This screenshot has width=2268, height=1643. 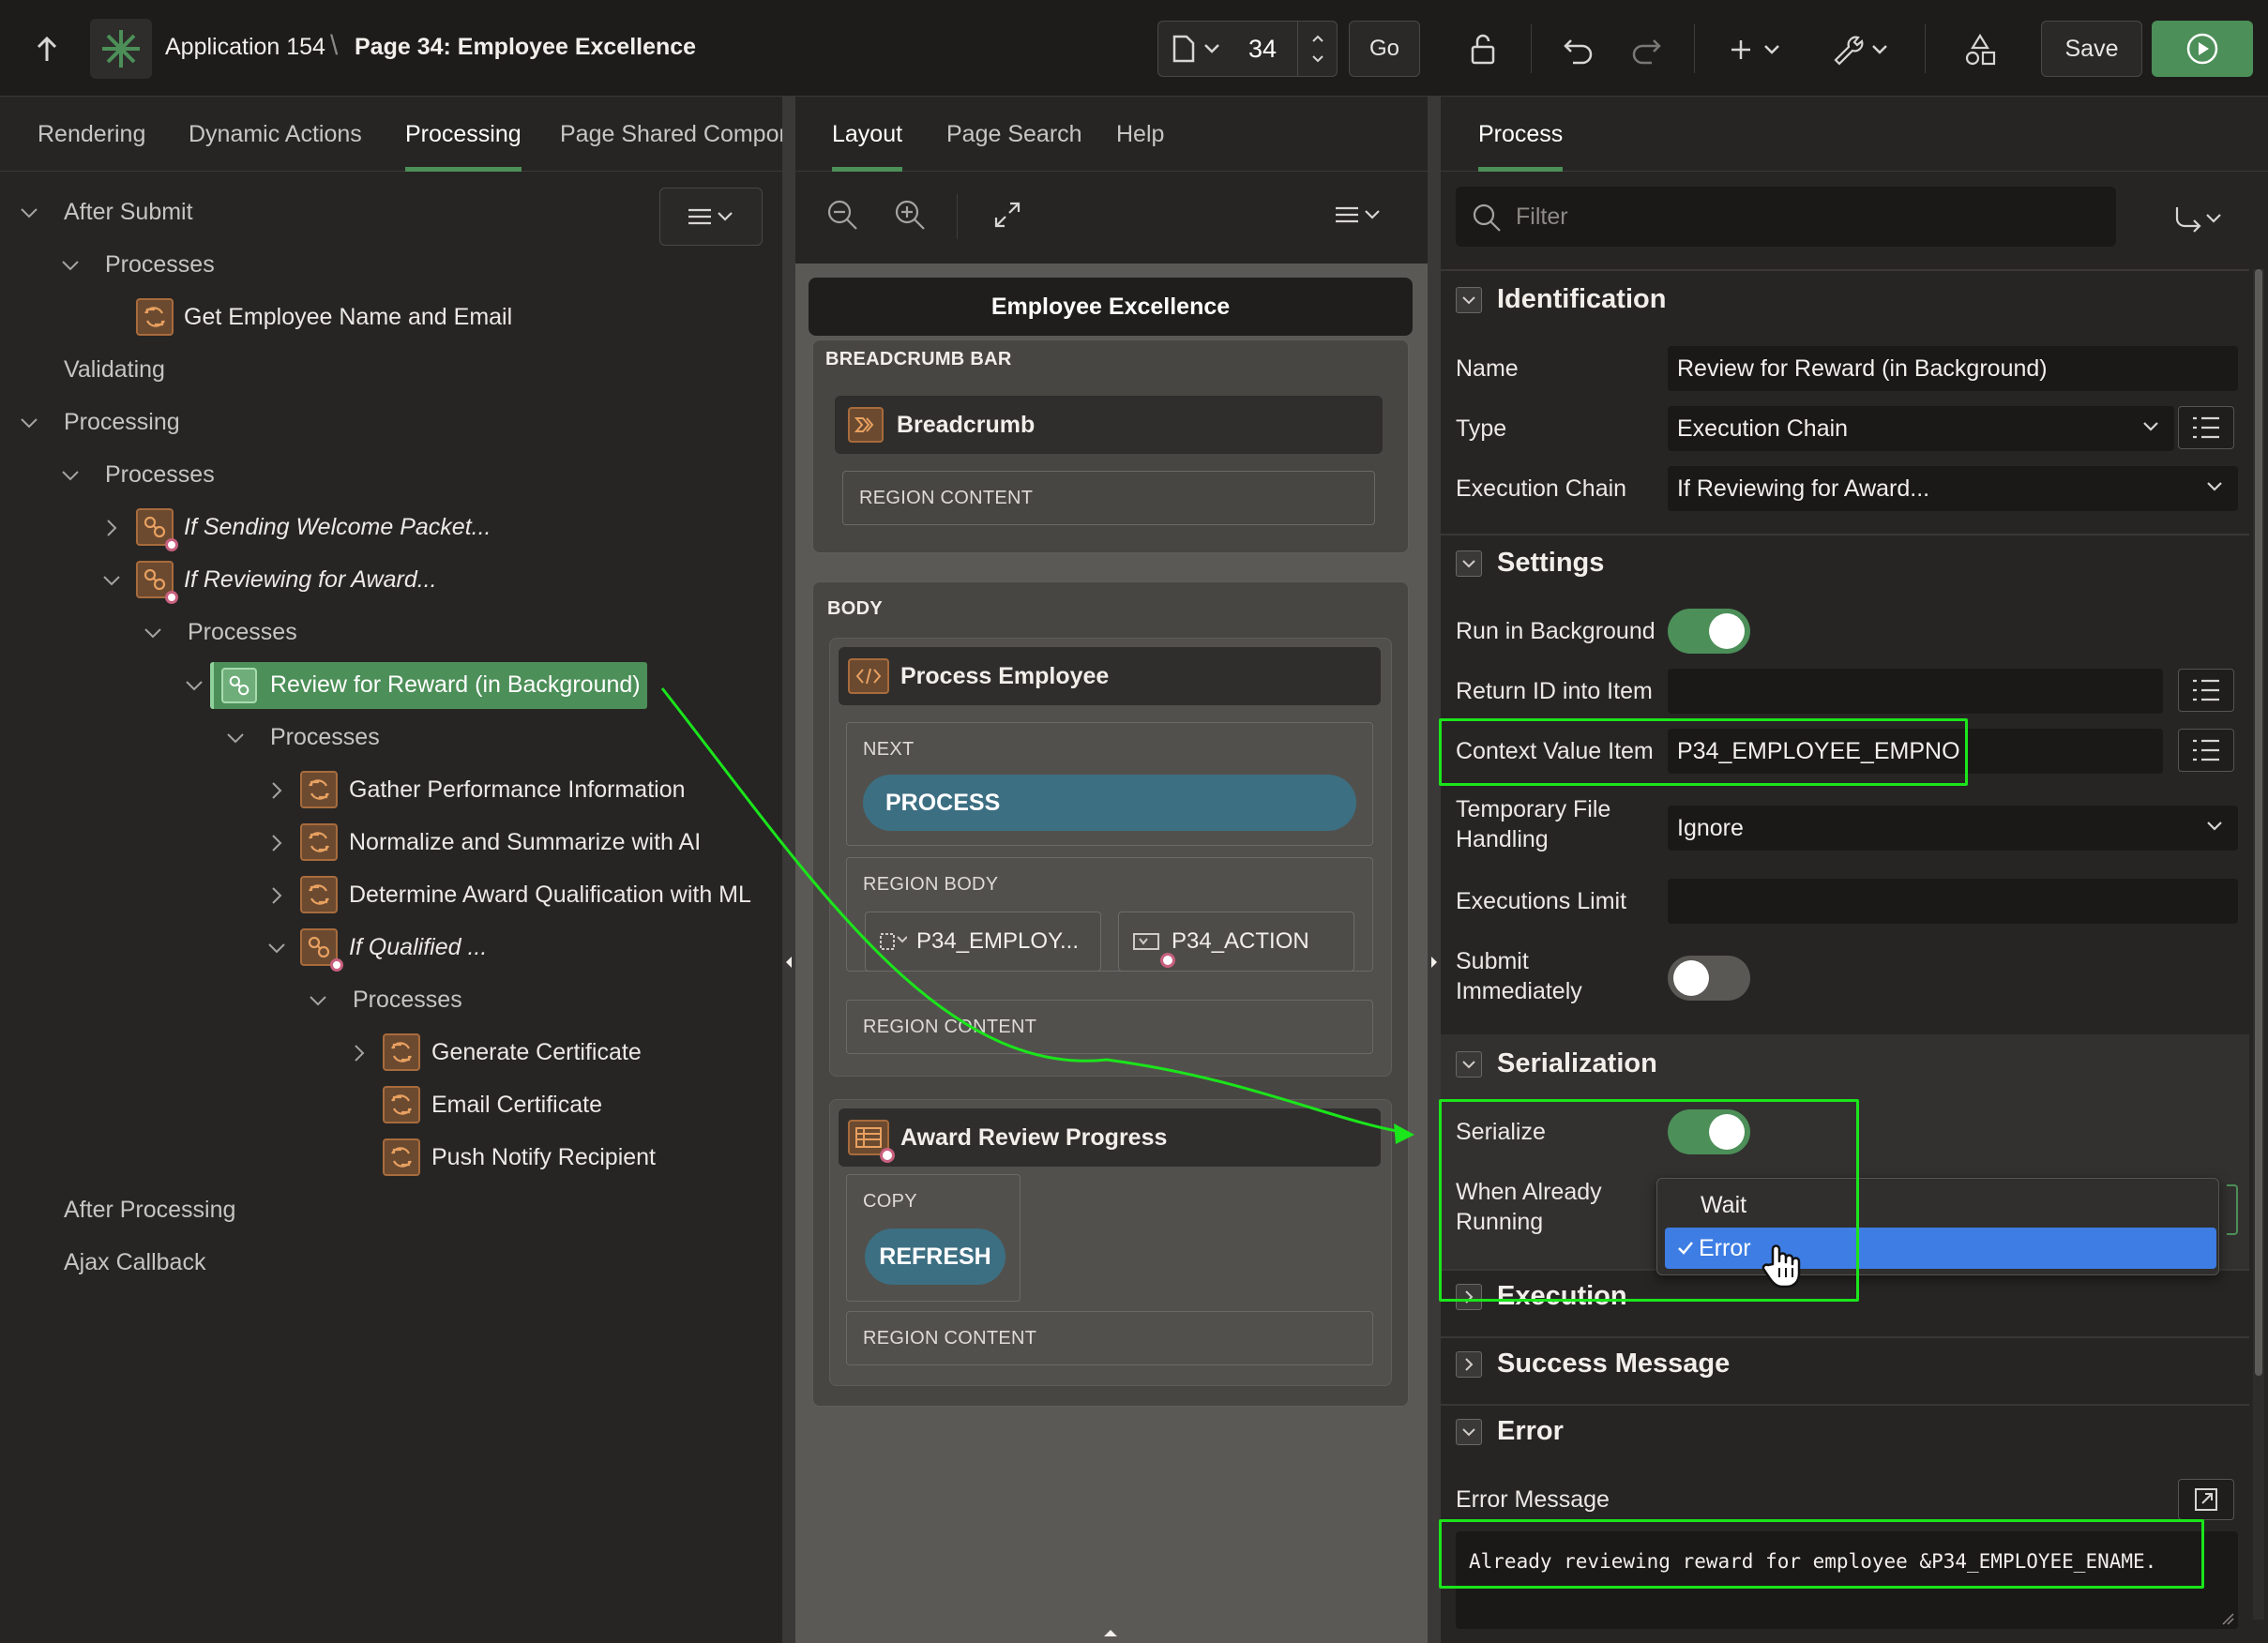 I want to click on return-id-list-icon, so click(x=2206, y=690).